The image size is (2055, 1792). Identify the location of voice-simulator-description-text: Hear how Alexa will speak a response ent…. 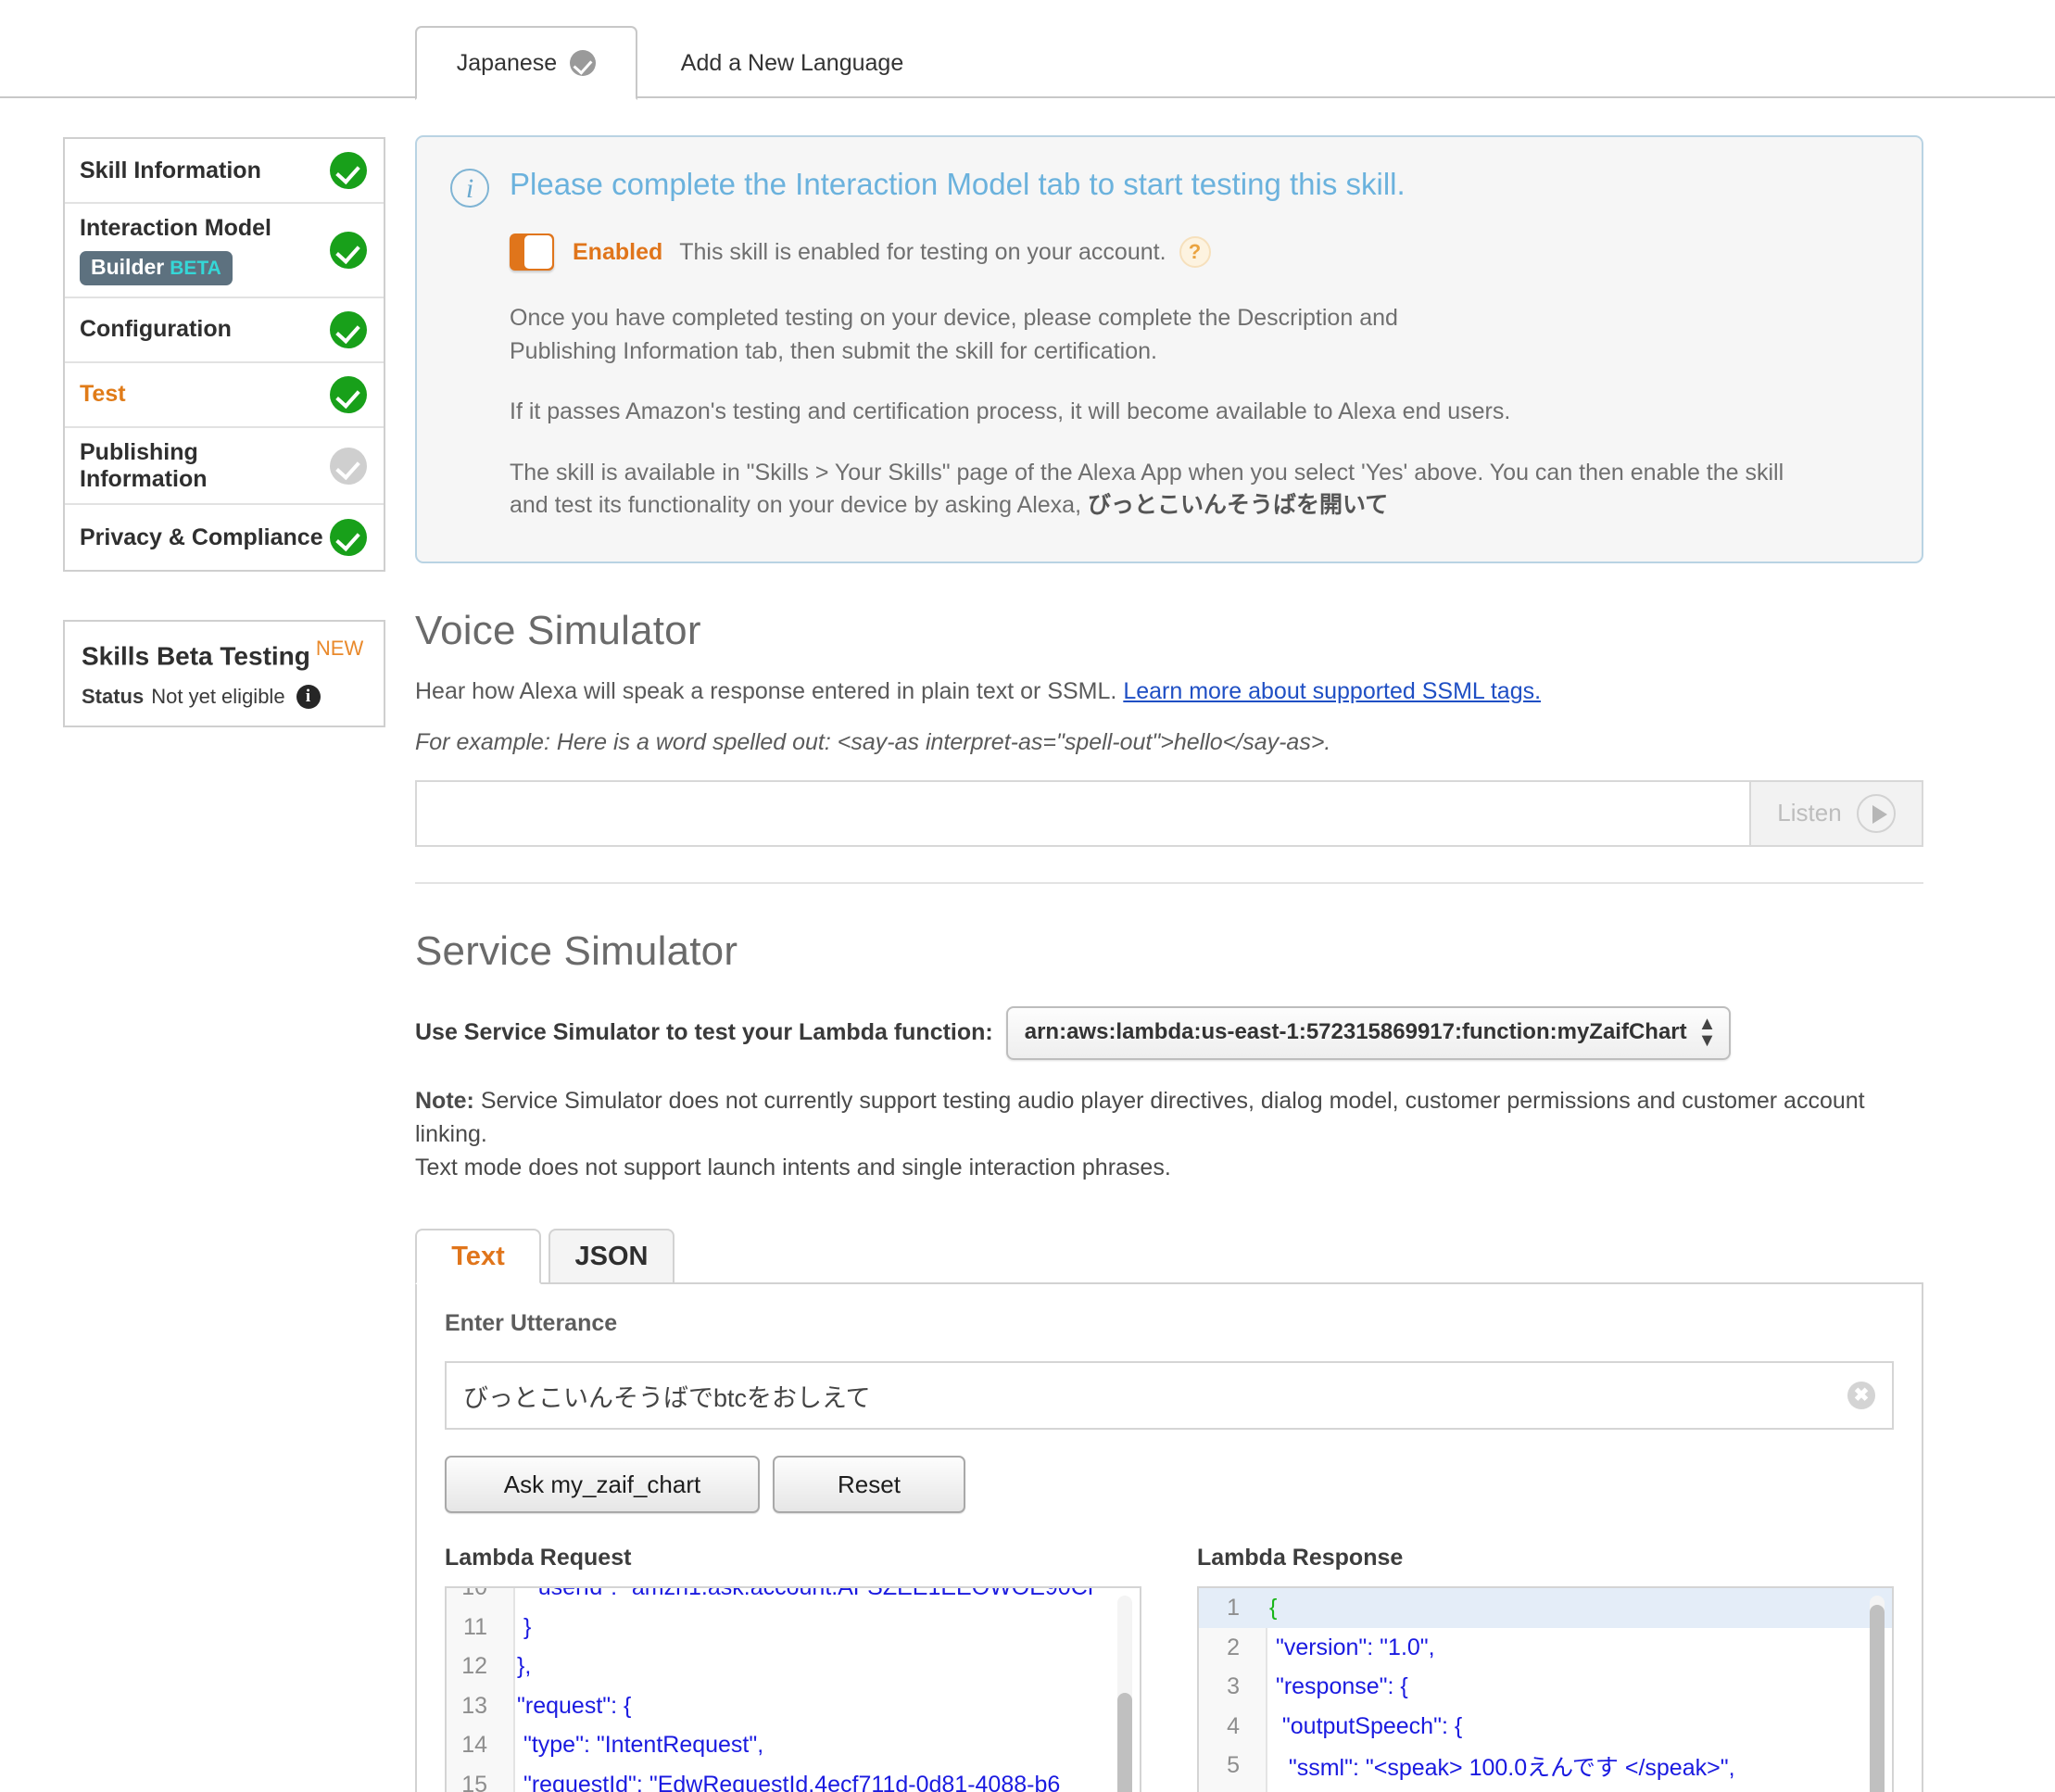
(766, 690).